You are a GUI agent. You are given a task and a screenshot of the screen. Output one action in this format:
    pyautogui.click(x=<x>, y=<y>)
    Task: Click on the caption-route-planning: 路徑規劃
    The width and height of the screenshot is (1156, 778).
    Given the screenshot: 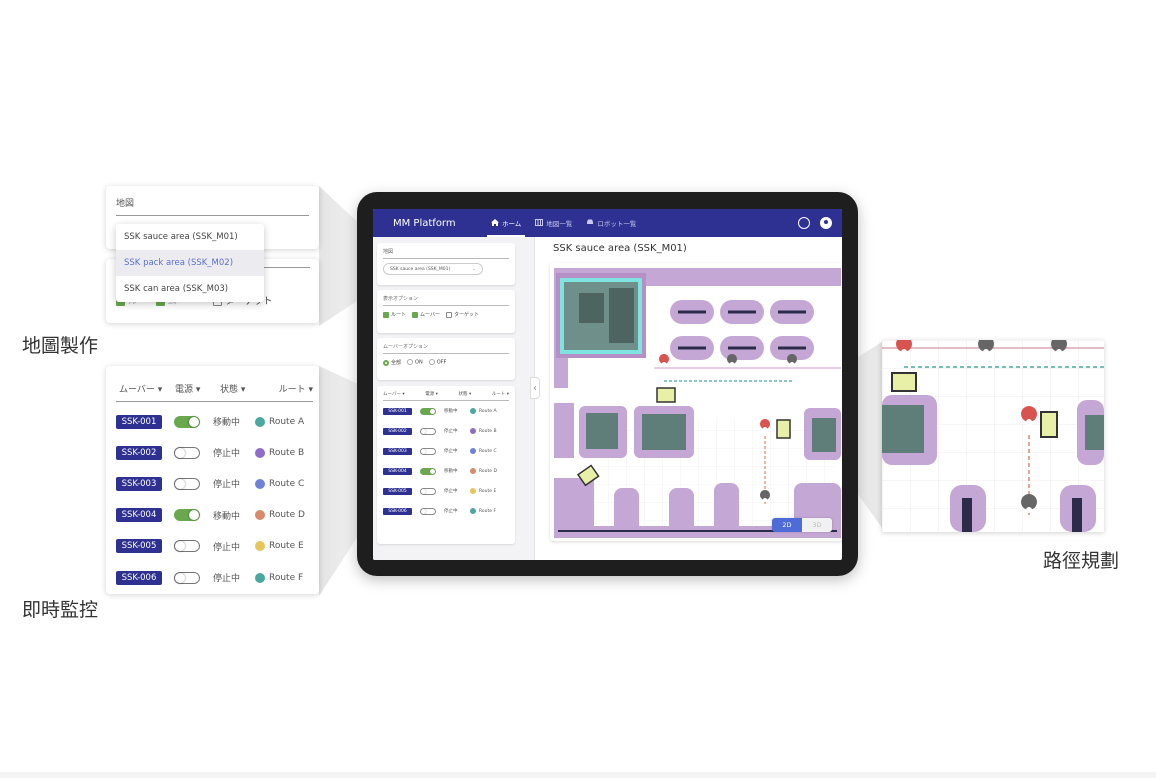 What is the action you would take?
    pyautogui.click(x=1081, y=561)
    